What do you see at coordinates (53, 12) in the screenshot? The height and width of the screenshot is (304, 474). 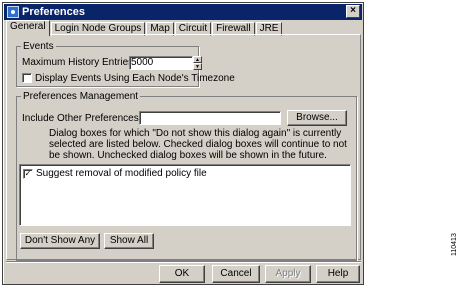 I see `window-title: Preferences` at bounding box center [53, 12].